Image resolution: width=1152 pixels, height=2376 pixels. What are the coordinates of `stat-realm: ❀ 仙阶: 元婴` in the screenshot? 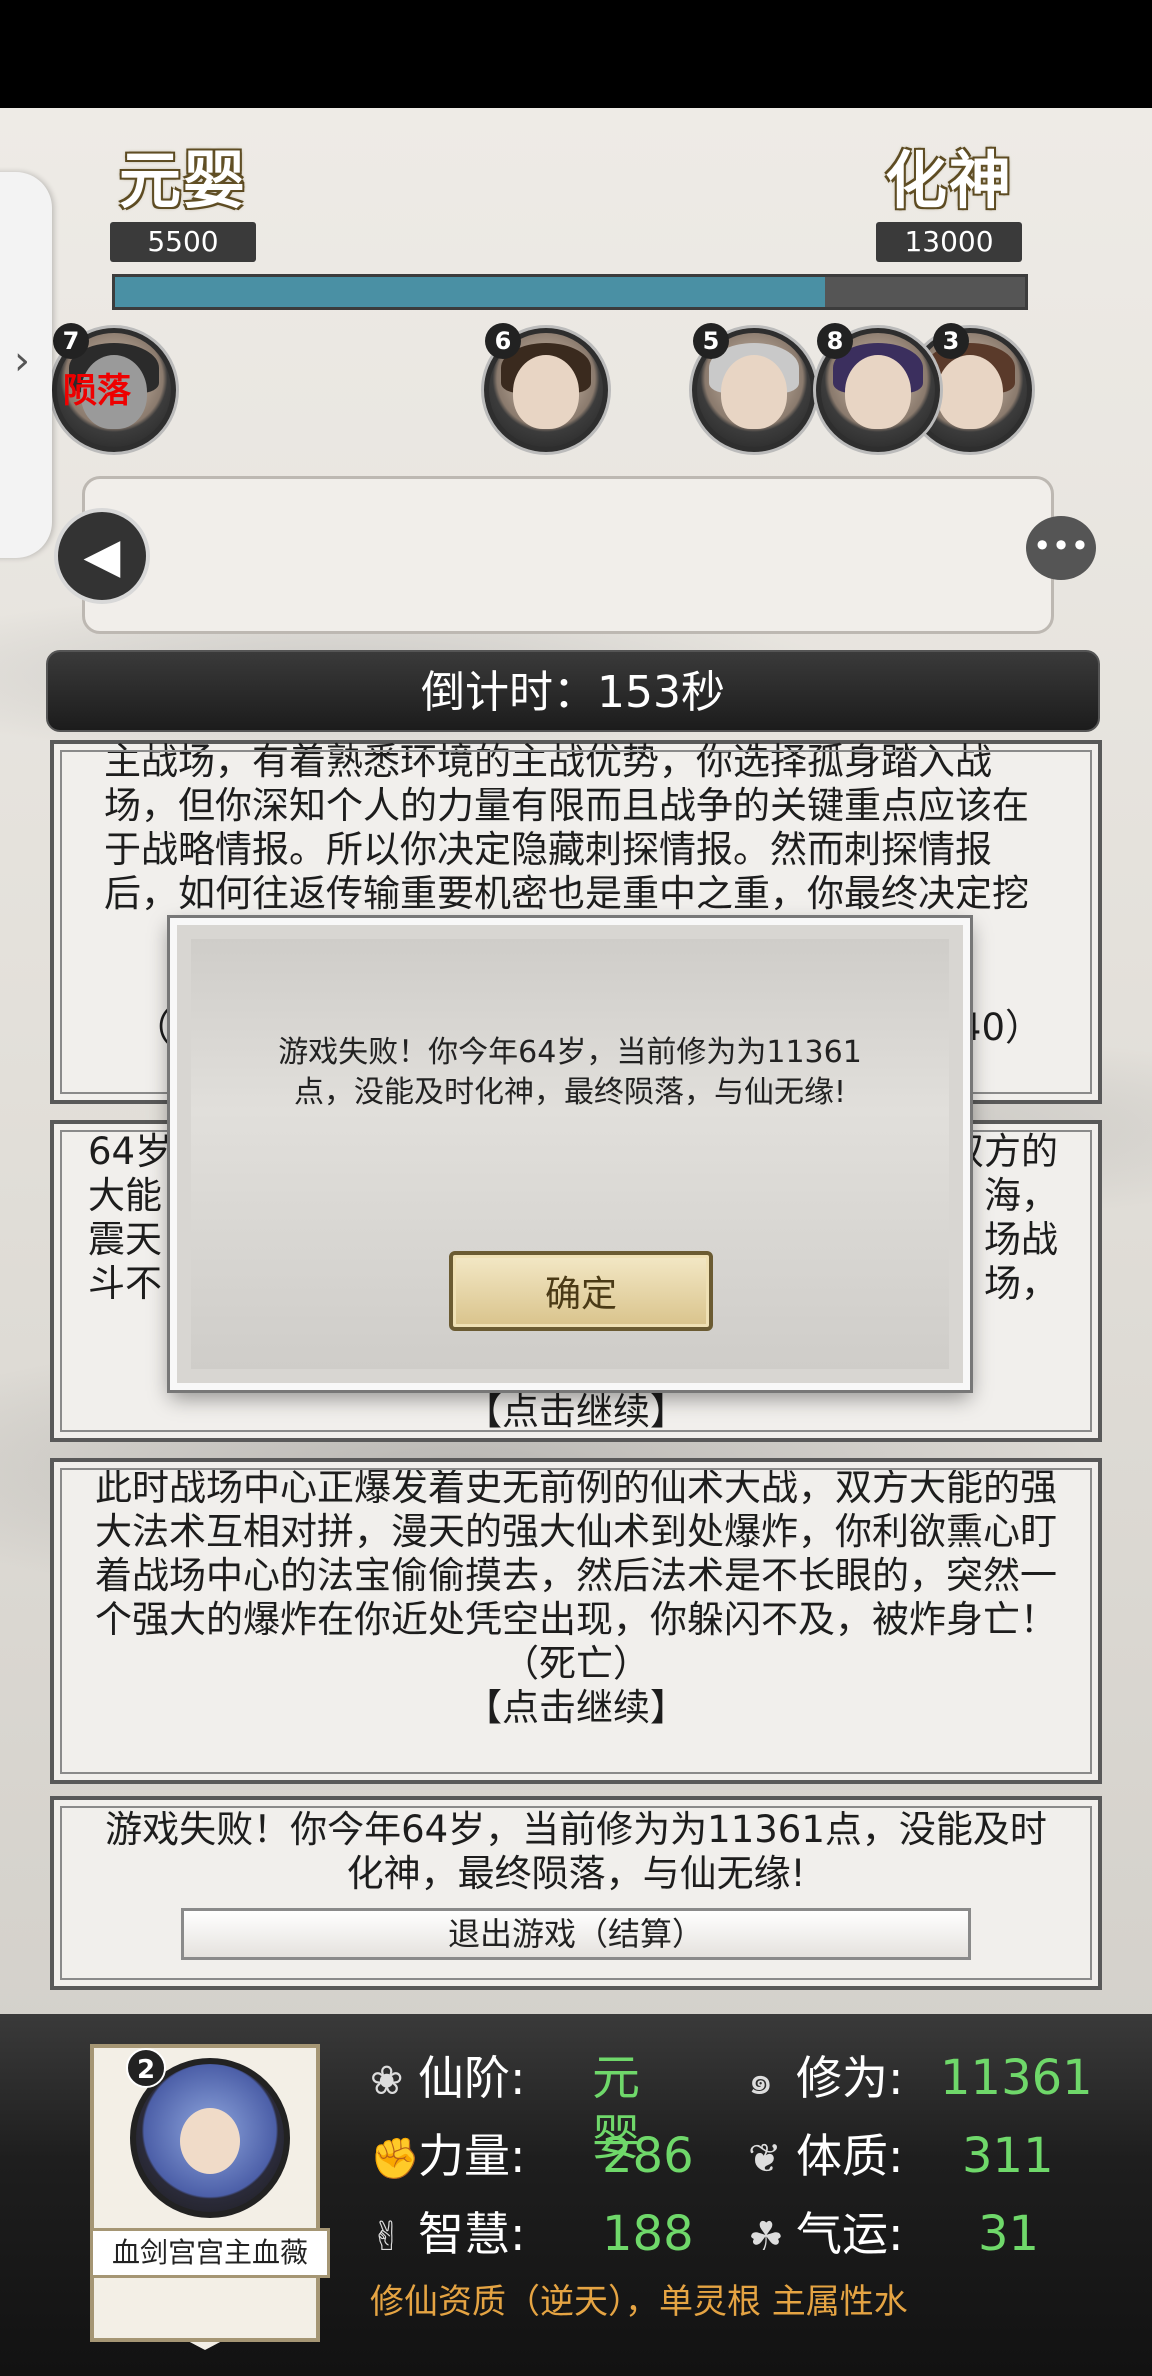 It's located at (505, 2107).